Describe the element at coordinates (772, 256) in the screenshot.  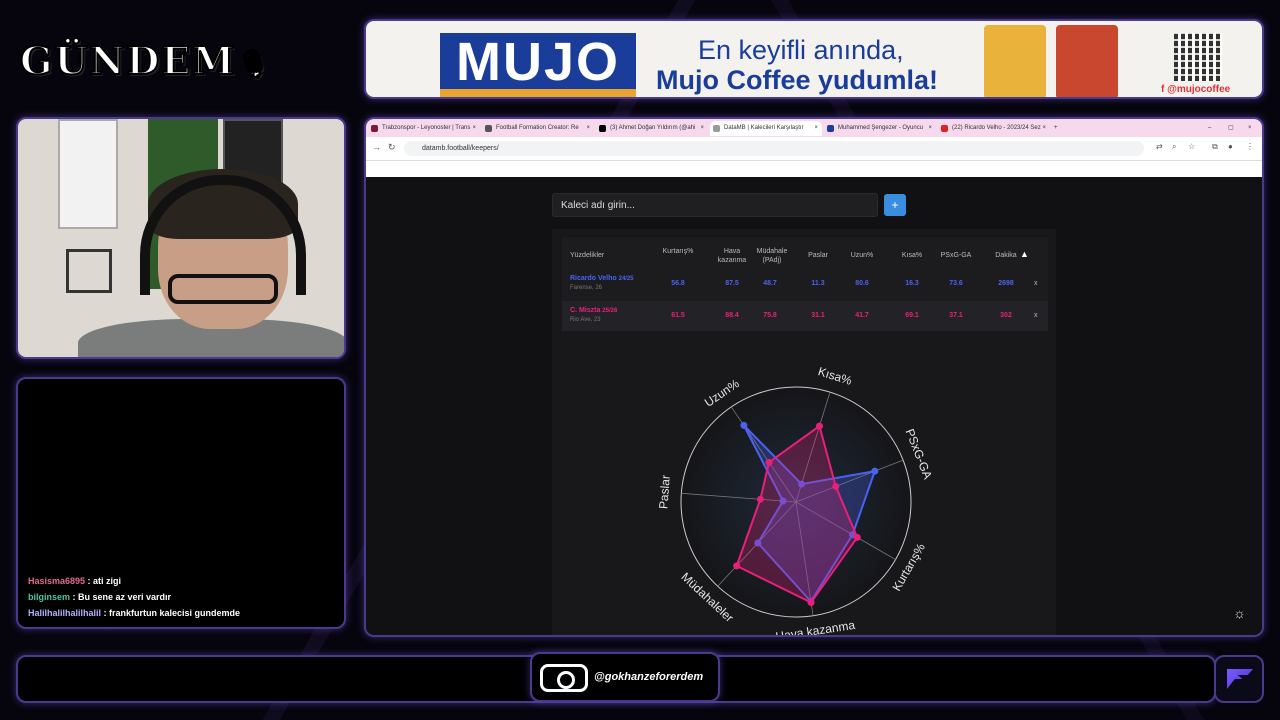
I see `column-header: Müdahale (PAdj)` at that location.